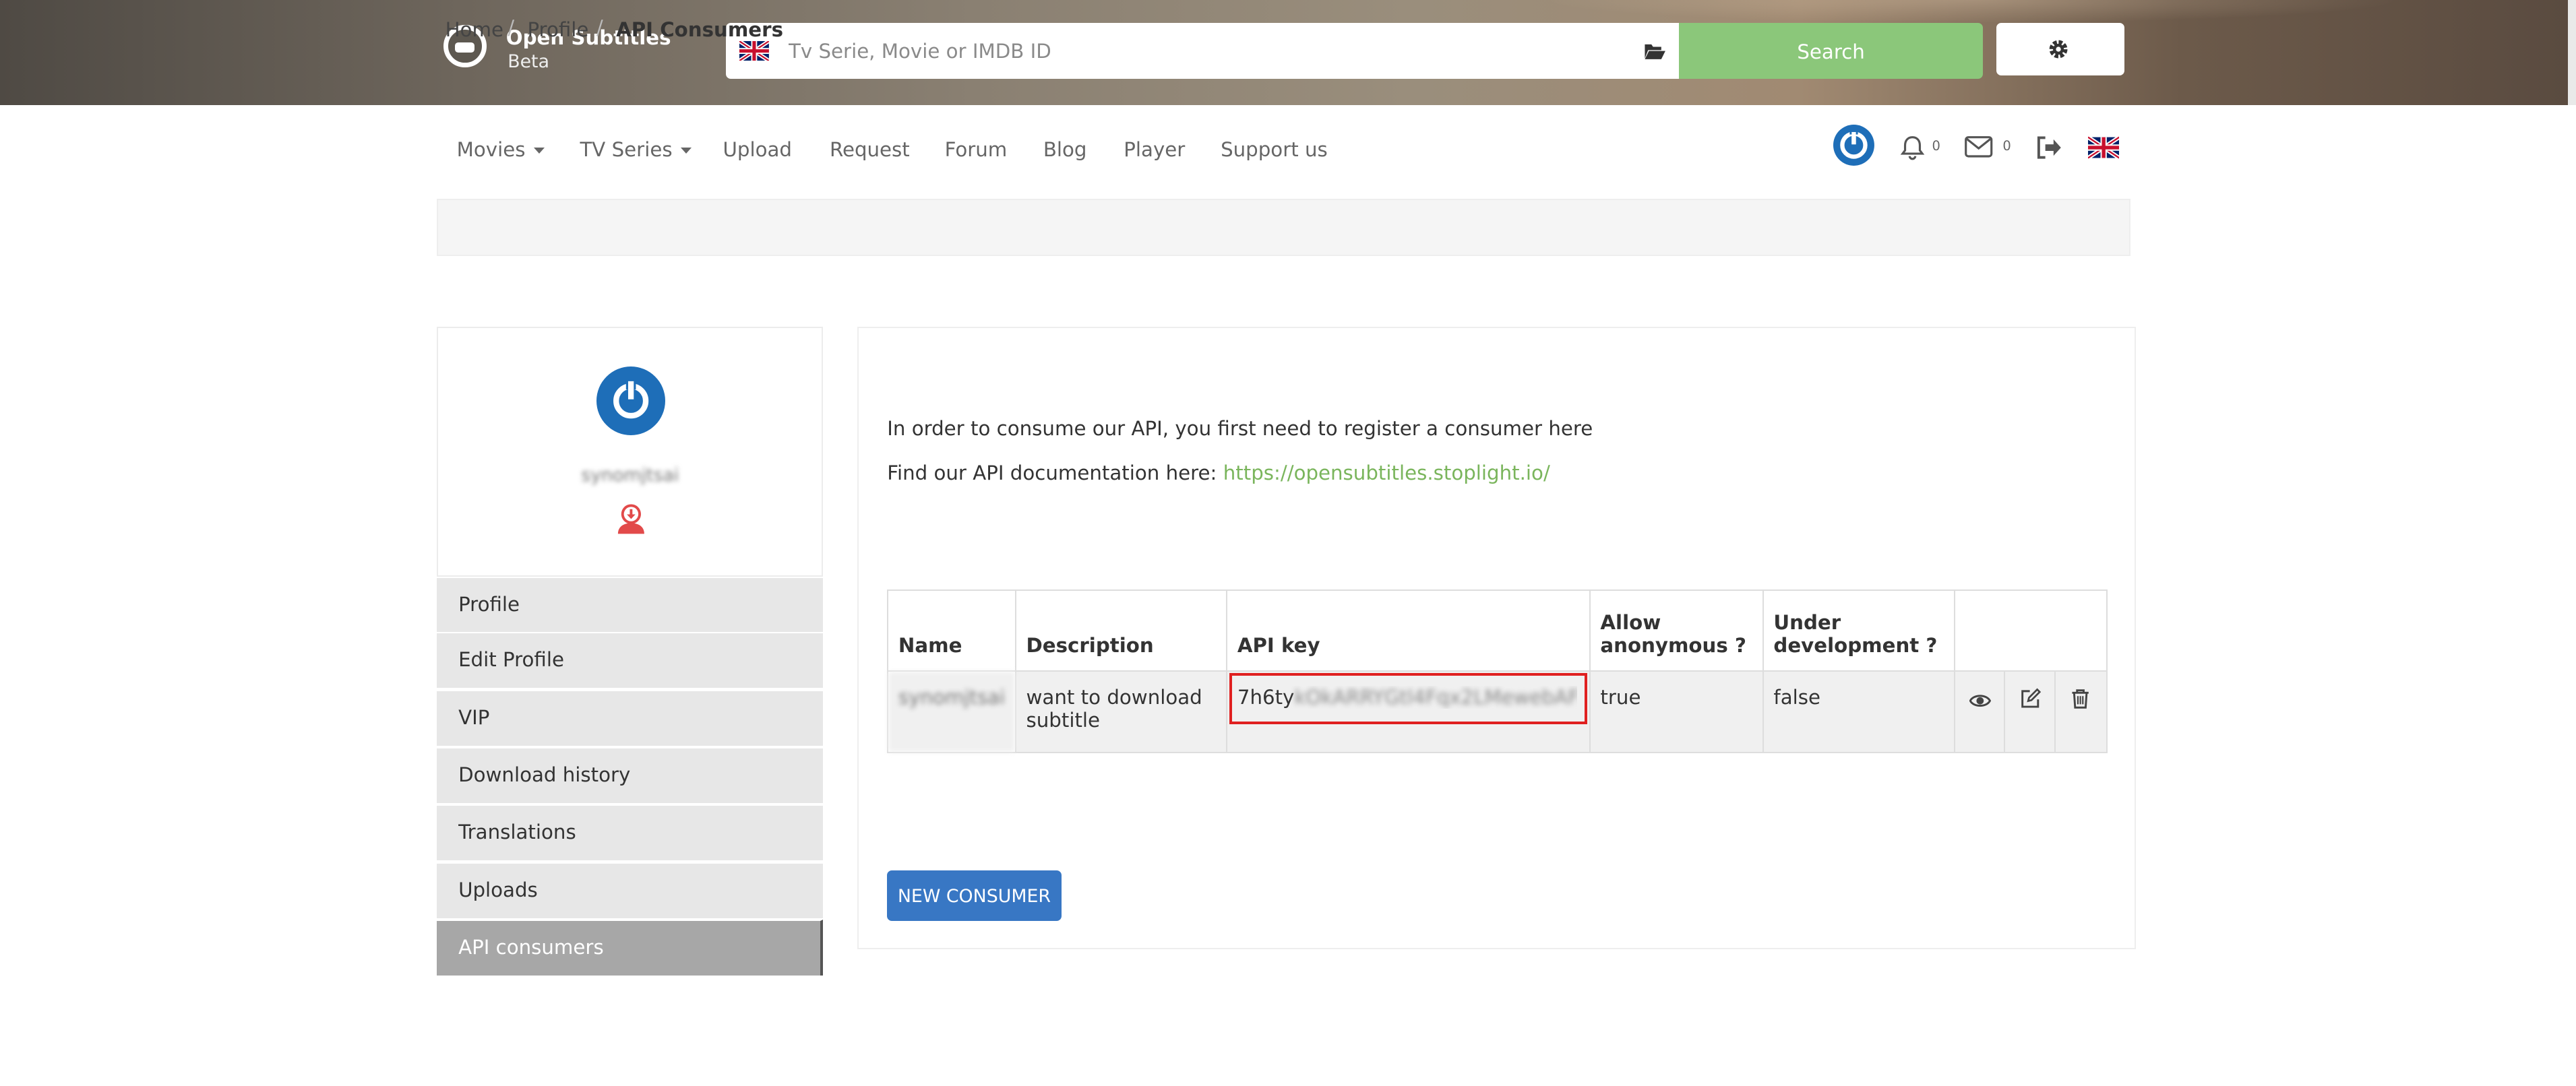 This screenshot has height=1086, width=2576. What do you see at coordinates (2031, 698) in the screenshot?
I see `edit-icon` at bounding box center [2031, 698].